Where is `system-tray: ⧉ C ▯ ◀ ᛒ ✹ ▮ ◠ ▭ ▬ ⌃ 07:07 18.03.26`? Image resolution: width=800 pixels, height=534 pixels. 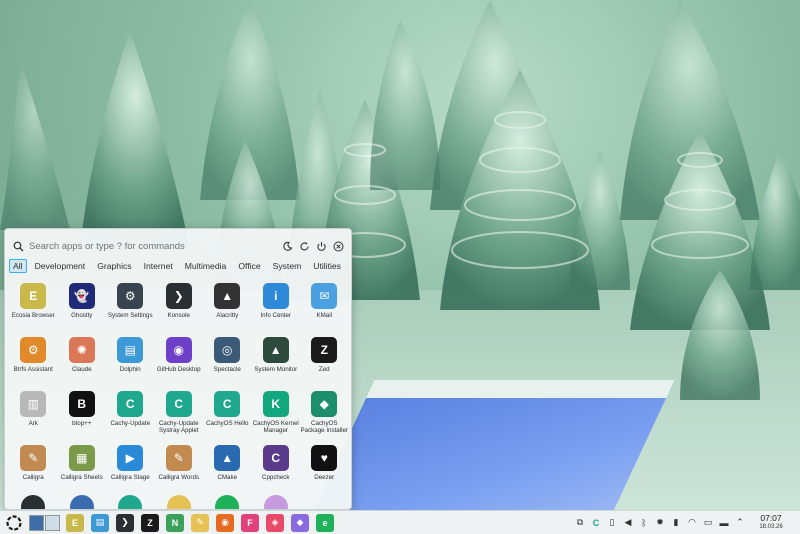 system-tray: ⧉ C ▯ ◀ ᛒ ✹ ▮ ◠ ▭ ▬ ⌃ 07:07 18.03.26 is located at coordinates (686, 522).